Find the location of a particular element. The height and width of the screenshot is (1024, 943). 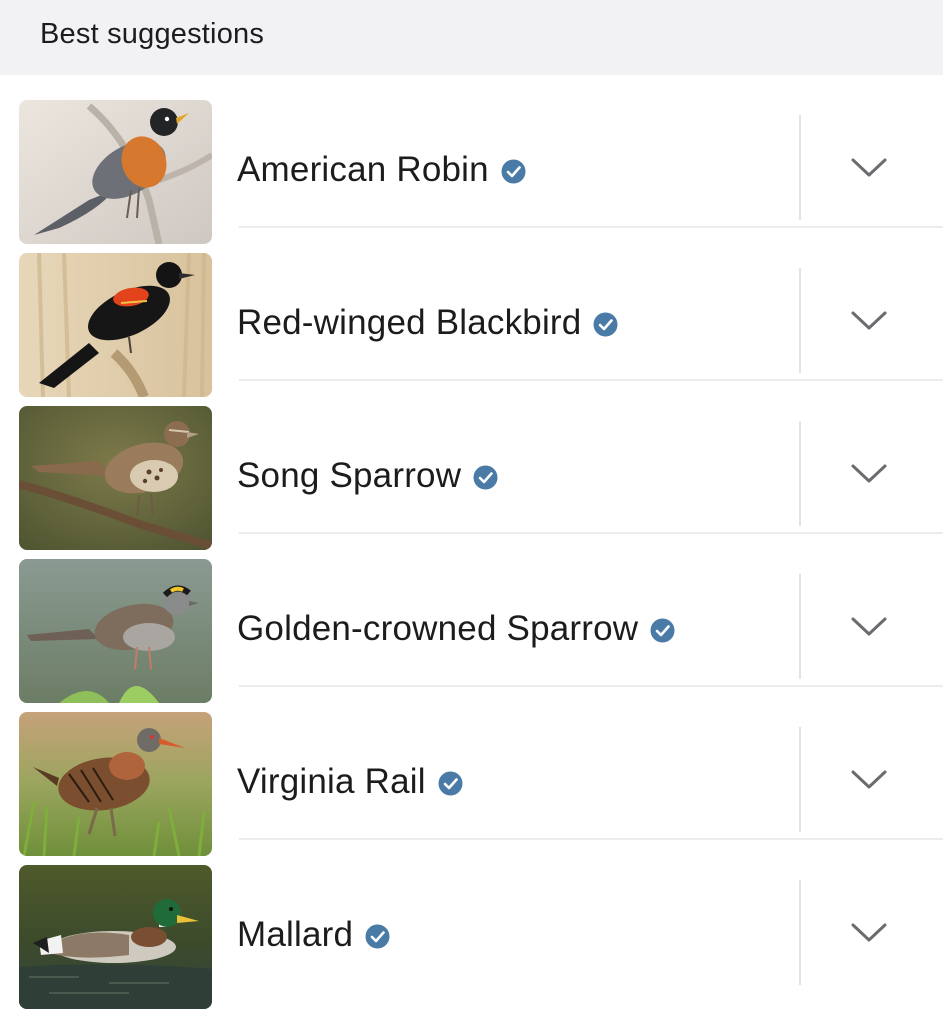

section-title: Best suggestions is located at coordinates (152, 34).